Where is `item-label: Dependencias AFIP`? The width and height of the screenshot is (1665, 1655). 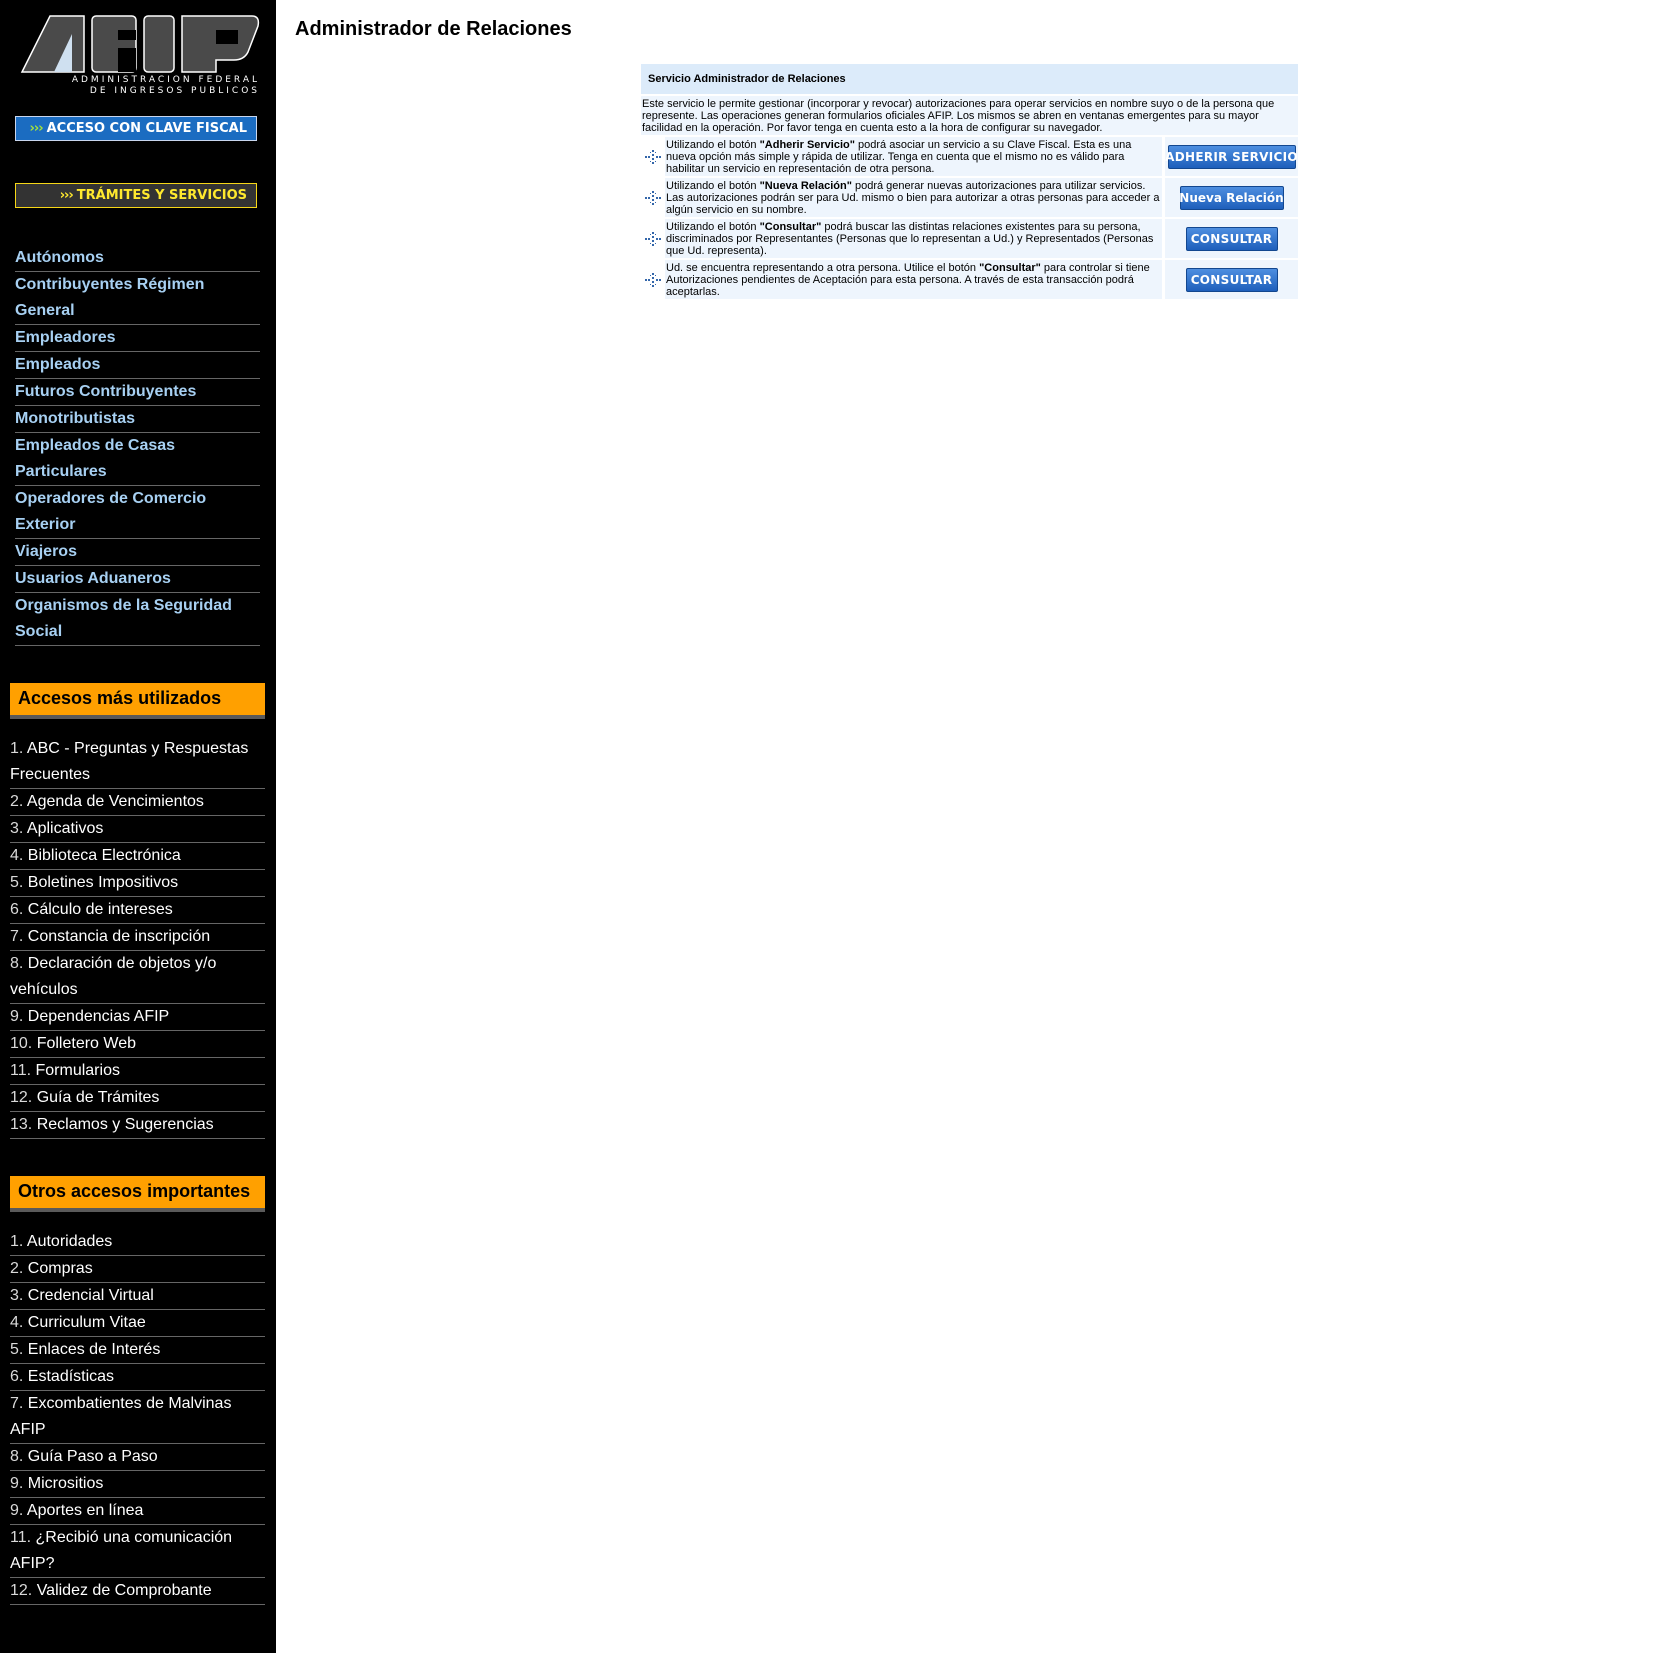 item-label: Dependencias AFIP is located at coordinates (98, 1016).